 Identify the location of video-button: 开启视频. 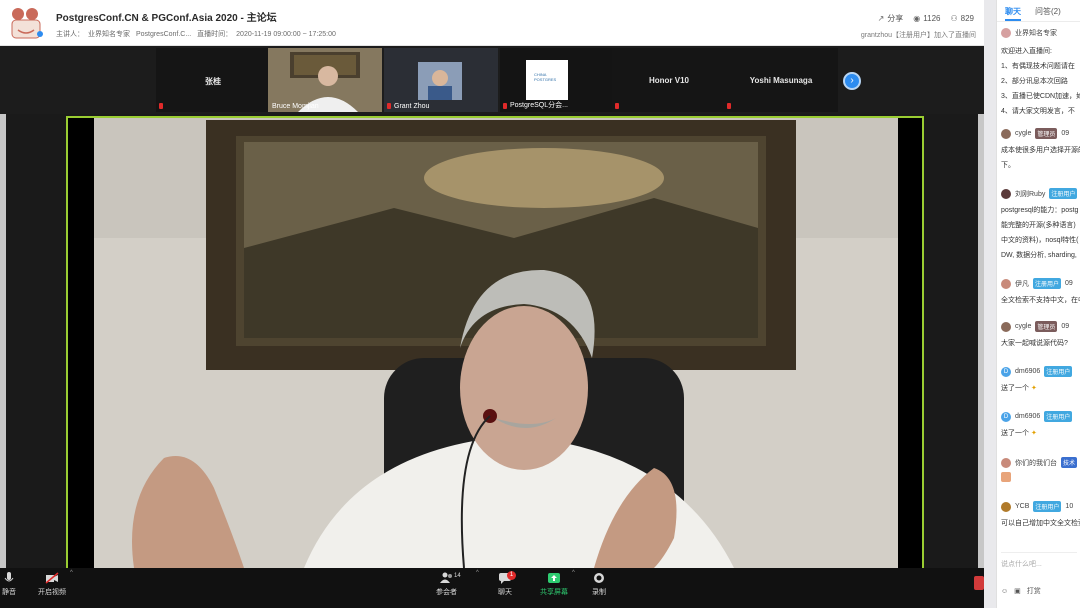
(52, 584).